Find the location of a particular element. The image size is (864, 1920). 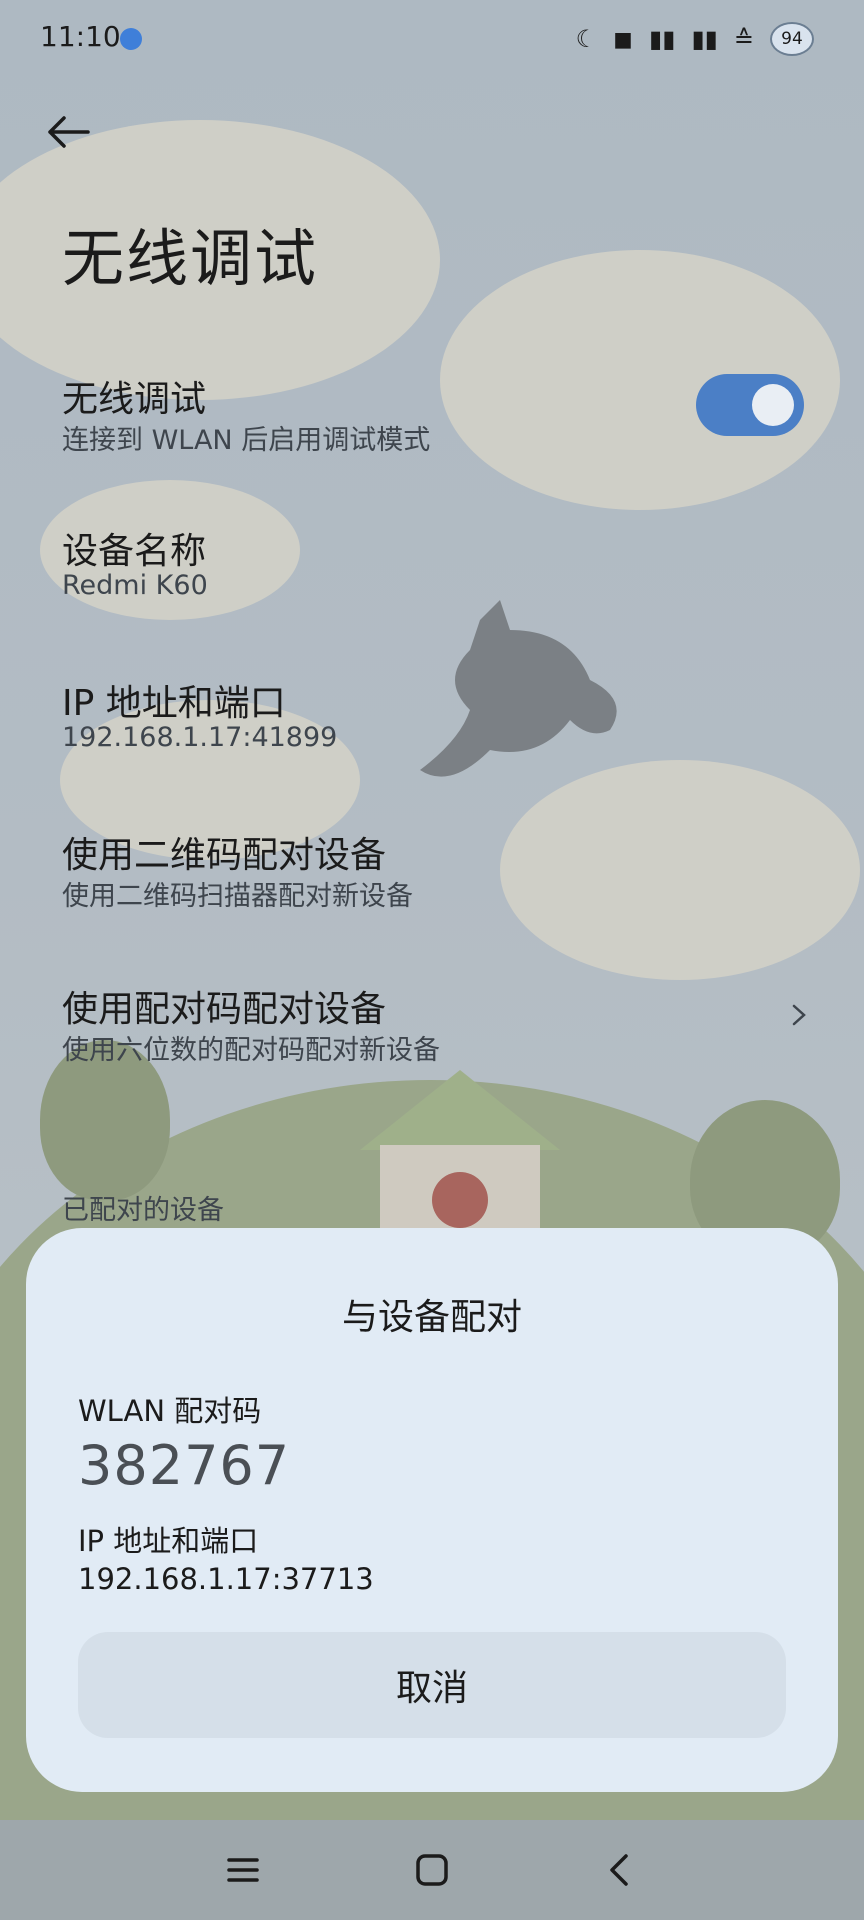

device-name-value: Redmi K60 is located at coordinates (135, 585).